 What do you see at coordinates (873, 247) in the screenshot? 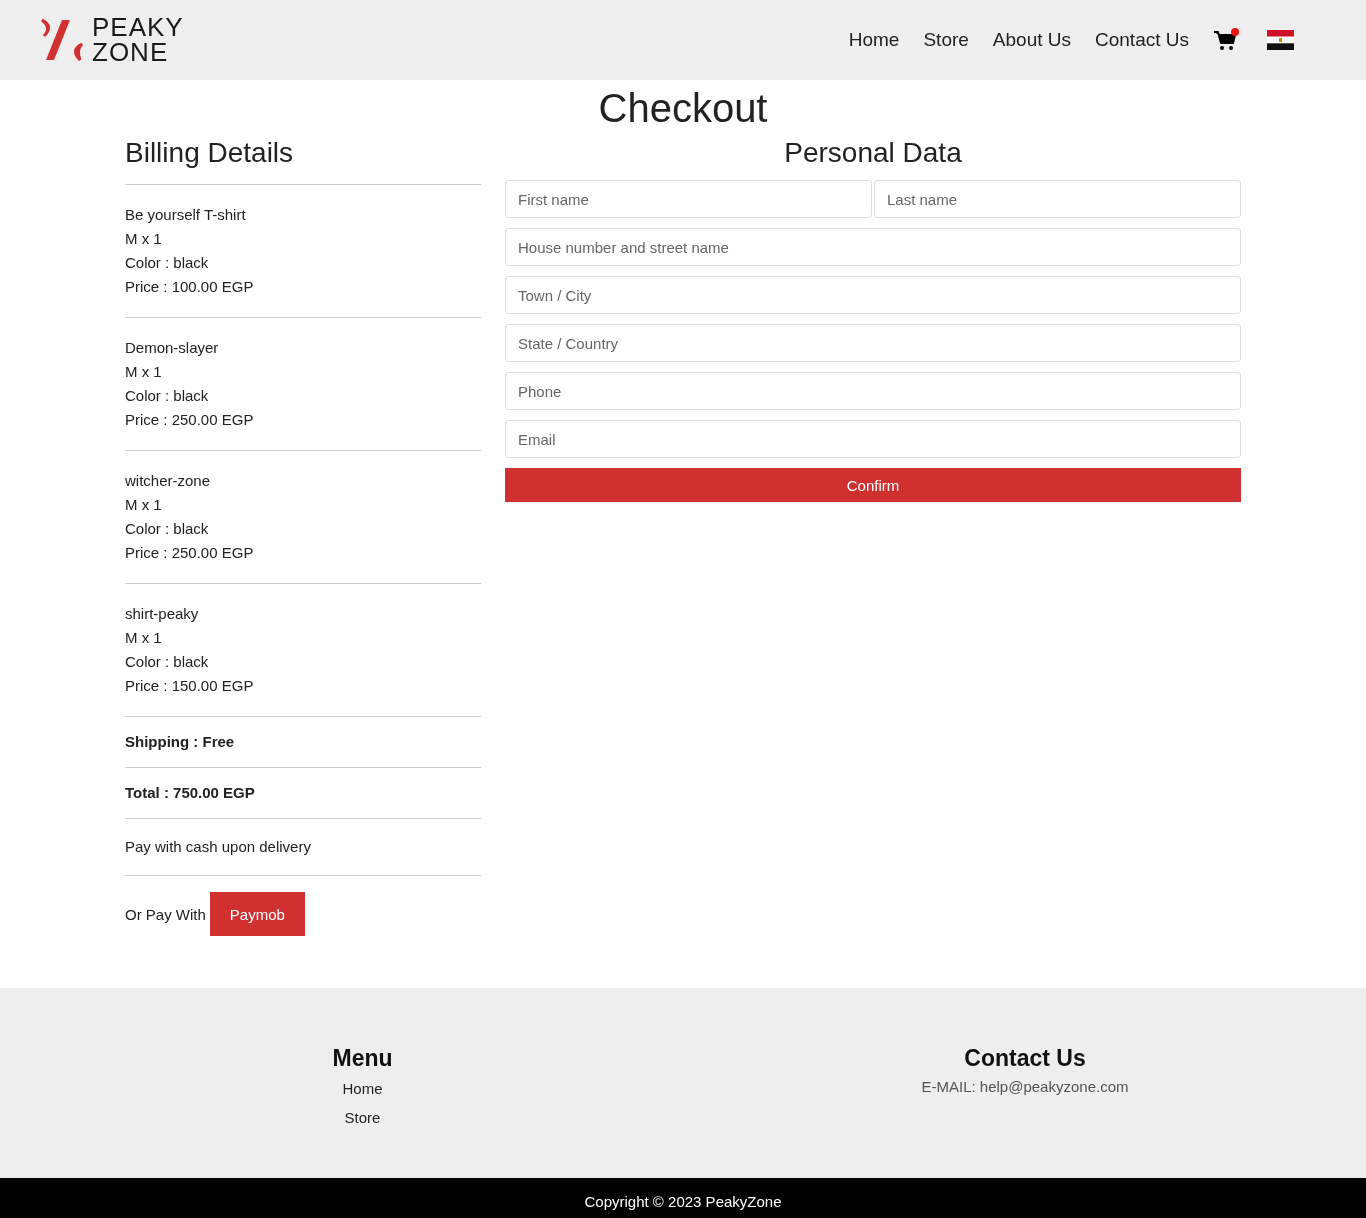
I see `input-field: House number and street name` at bounding box center [873, 247].